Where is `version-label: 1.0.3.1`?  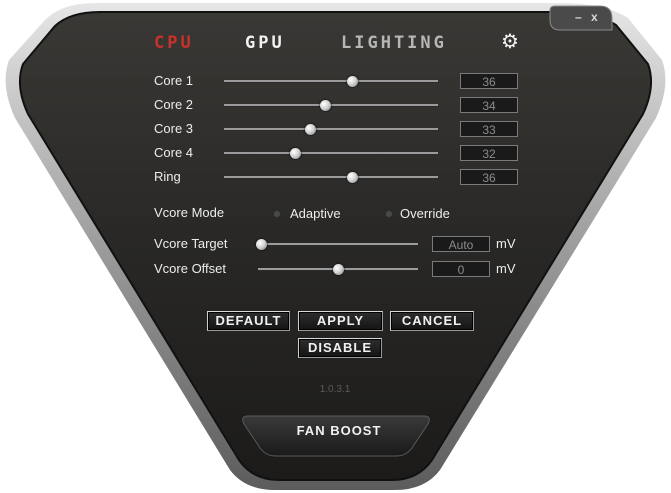 version-label: 1.0.3.1 is located at coordinates (335, 389).